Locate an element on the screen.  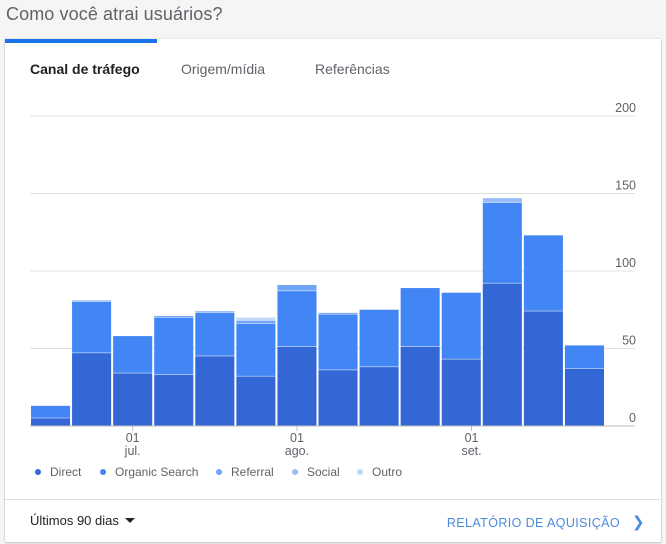
y-tick-label: 100 is located at coordinates (625, 263).